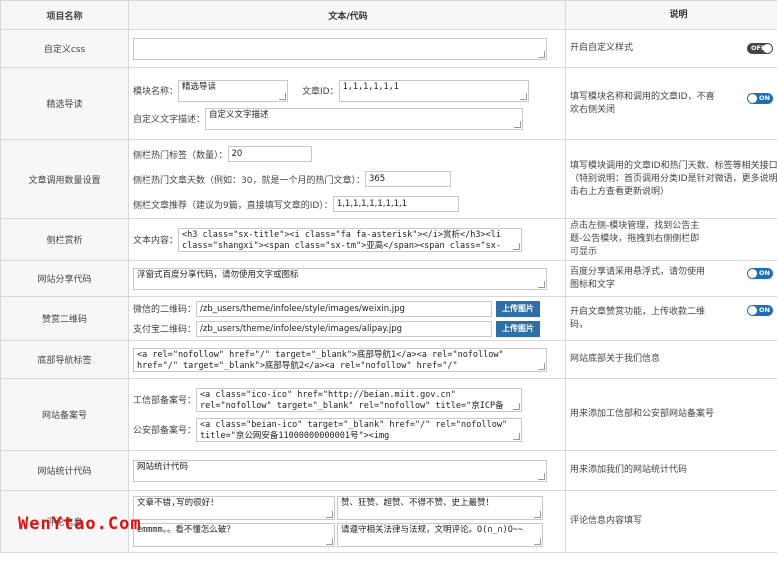 Image resolution: width=777 pixels, height=571 pixels. I want to click on recommend-input: 1,1,1,1,1,1,1,1,1, so click(395, 204).